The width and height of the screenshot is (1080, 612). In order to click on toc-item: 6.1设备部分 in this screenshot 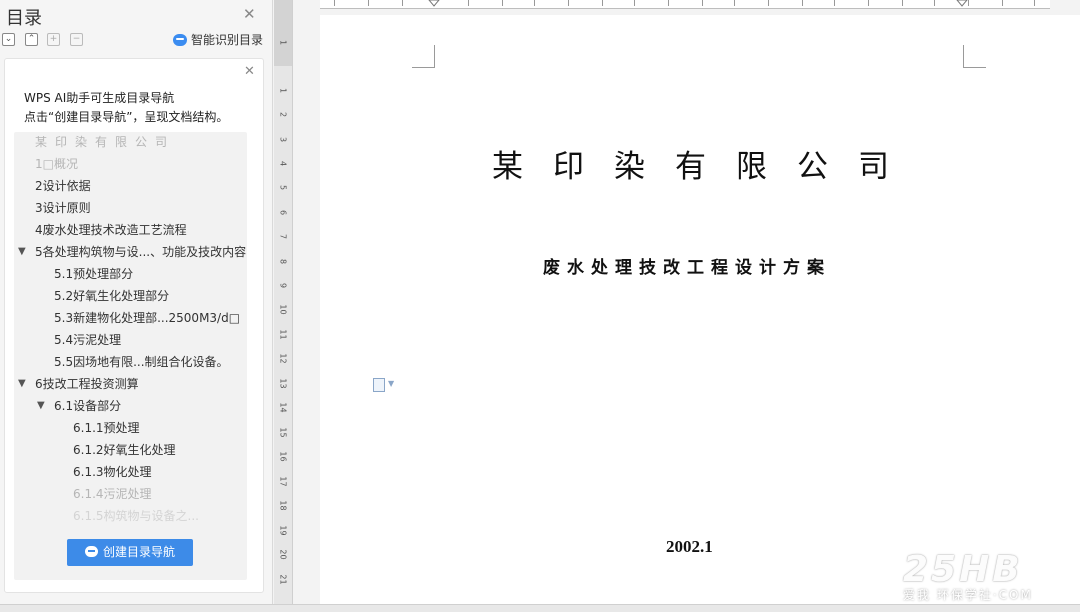, I will do `click(87, 406)`.